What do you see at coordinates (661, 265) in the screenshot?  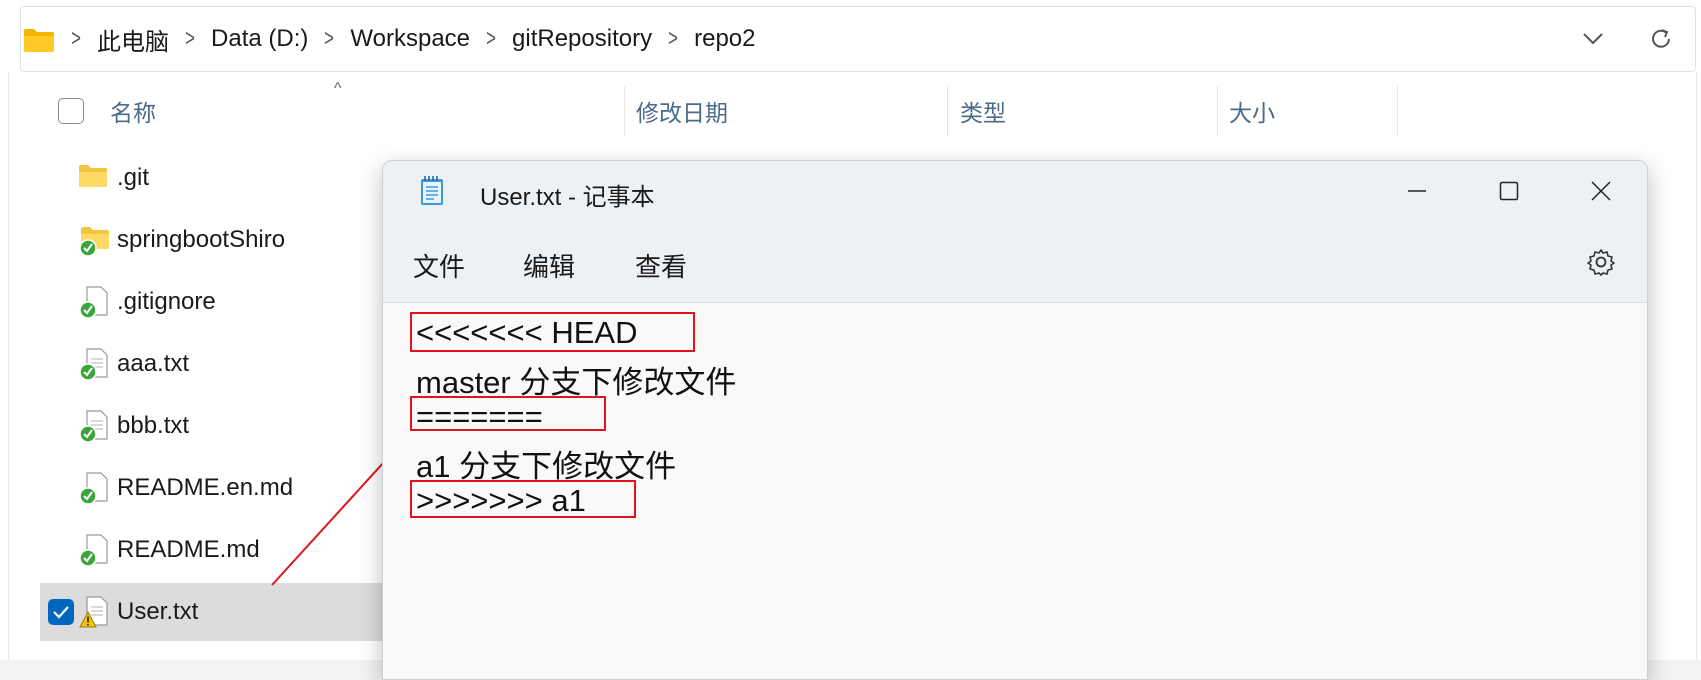 I see `menu-view: 查看` at bounding box center [661, 265].